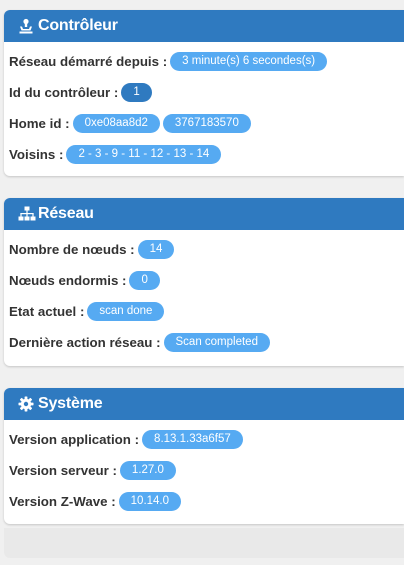 The image size is (404, 565). I want to click on neighbors-label: Voisins :, so click(36, 154).